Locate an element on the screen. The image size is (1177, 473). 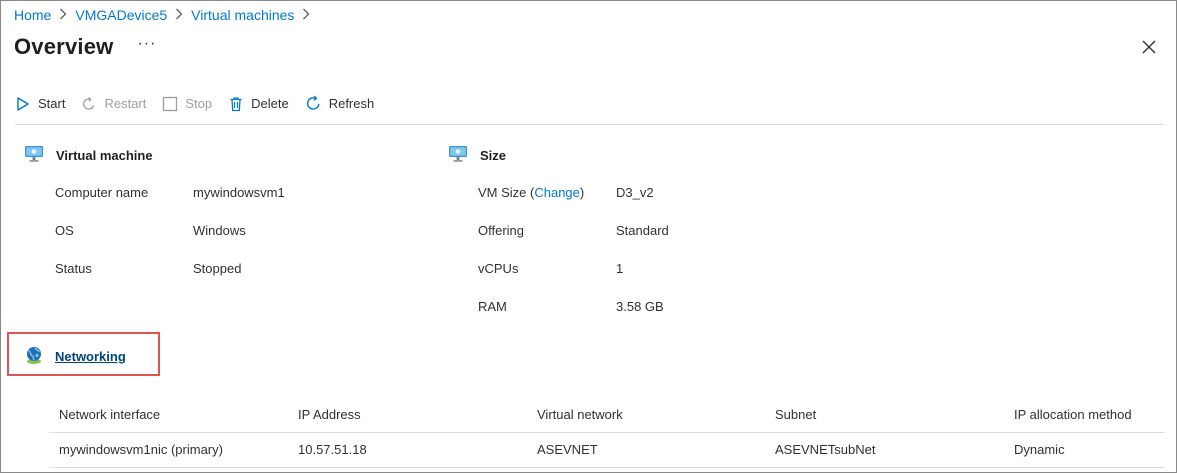
refresh-button: Refresh is located at coordinates (340, 103).